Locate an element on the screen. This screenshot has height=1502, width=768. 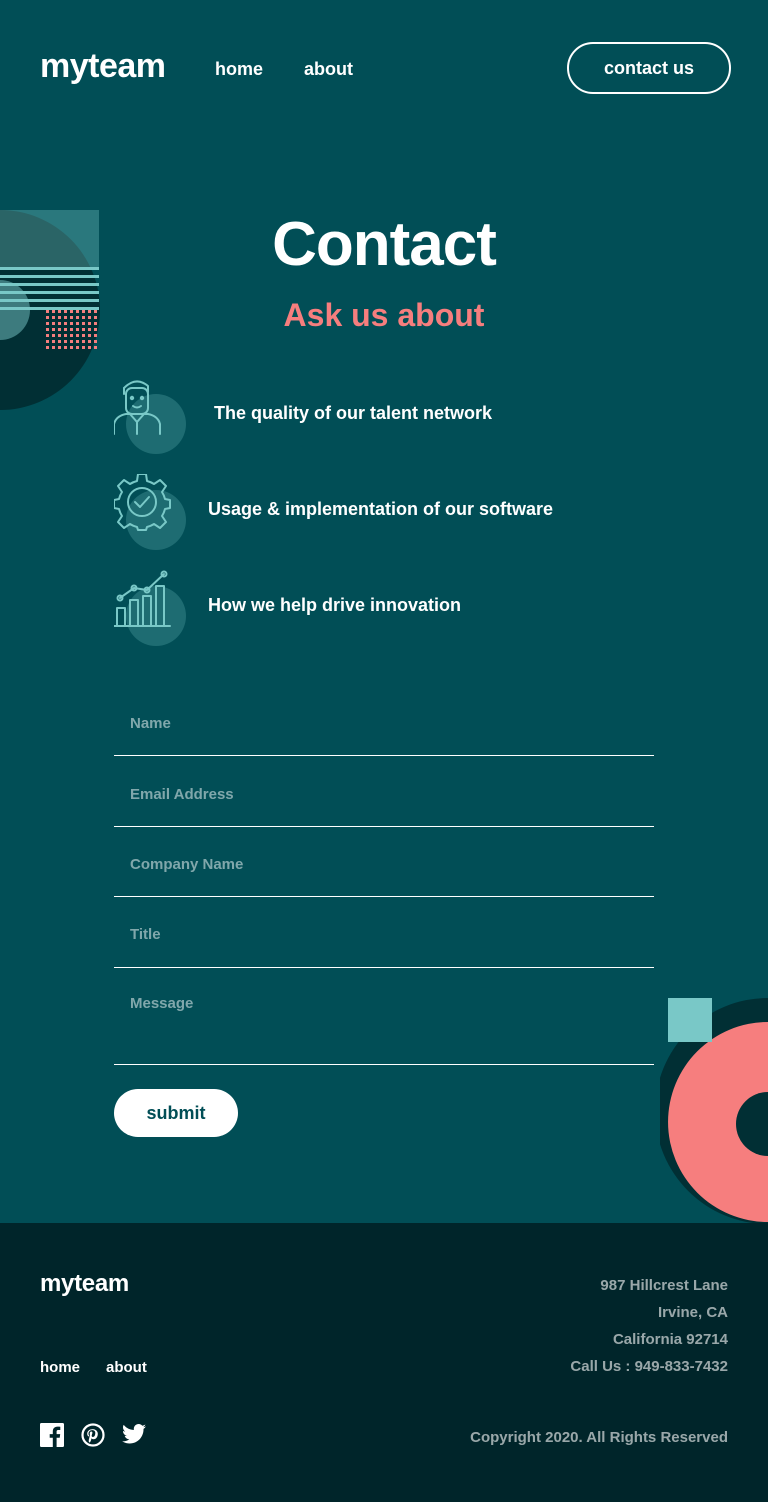
title-input is located at coordinates (384, 934).